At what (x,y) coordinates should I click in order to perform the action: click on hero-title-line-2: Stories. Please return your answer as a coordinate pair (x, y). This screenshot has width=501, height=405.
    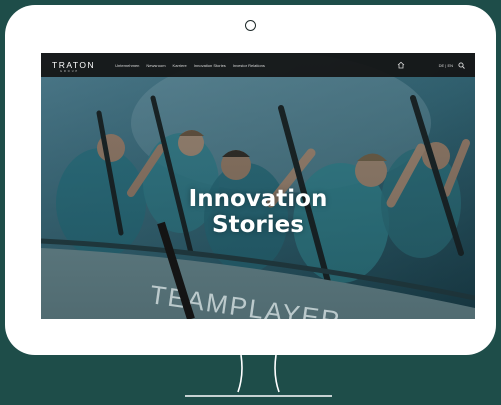
    Looking at the image, I should click on (258, 225).